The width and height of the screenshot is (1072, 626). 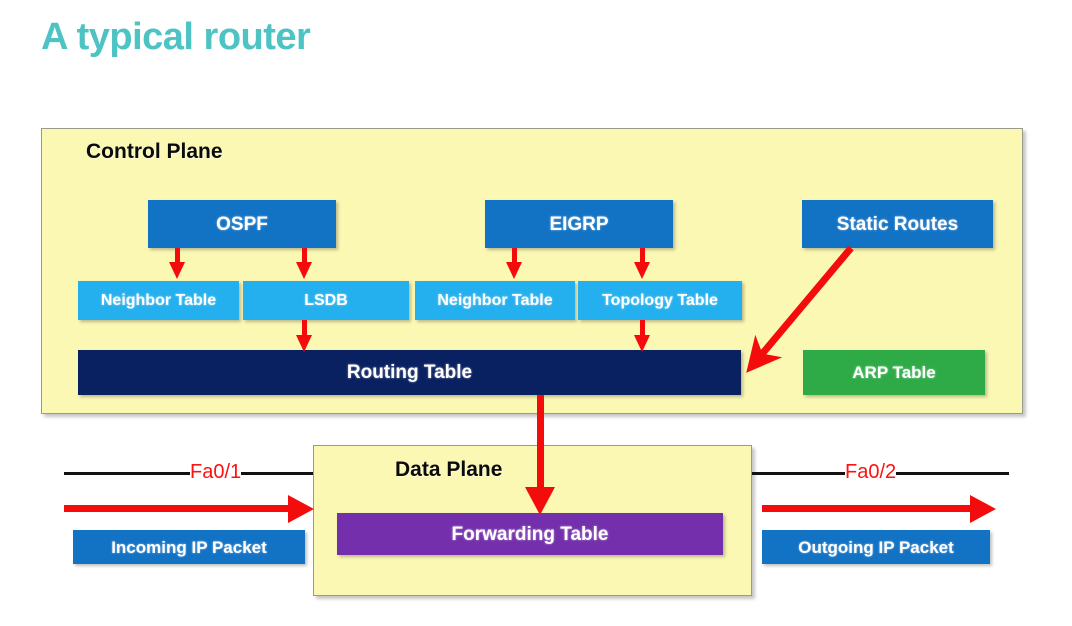 I want to click on forwarding-table-box: Forwarding Table, so click(x=530, y=534).